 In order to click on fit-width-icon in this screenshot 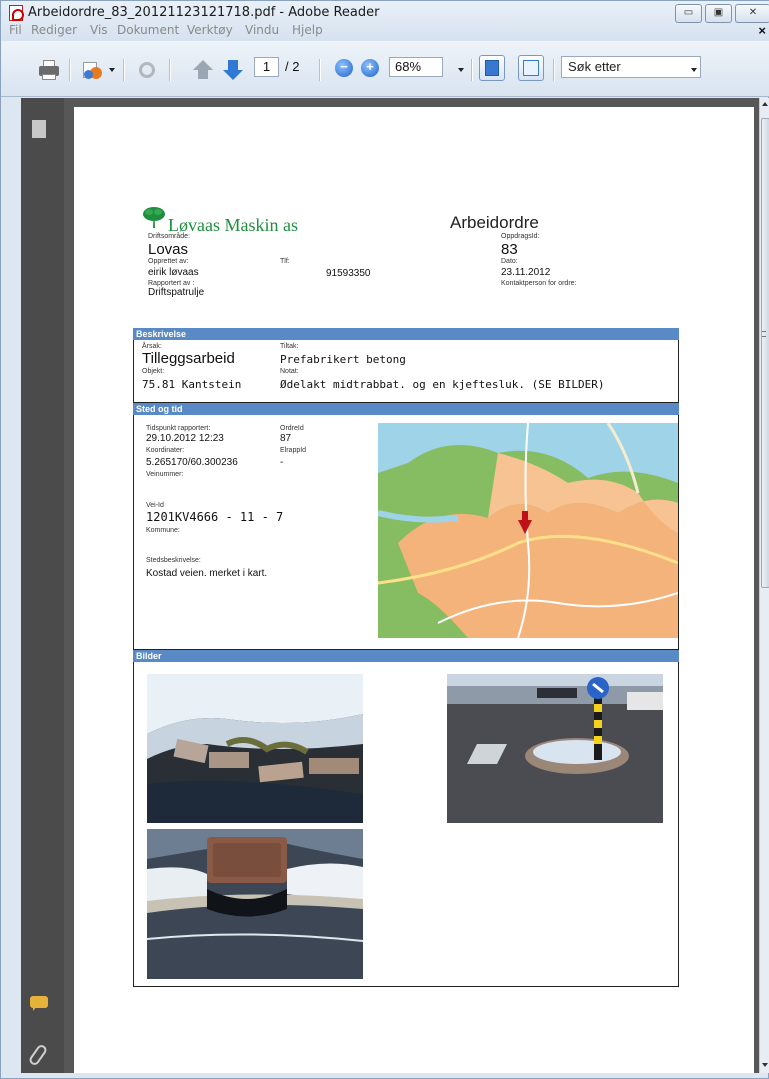, I will do `click(492, 68)`.